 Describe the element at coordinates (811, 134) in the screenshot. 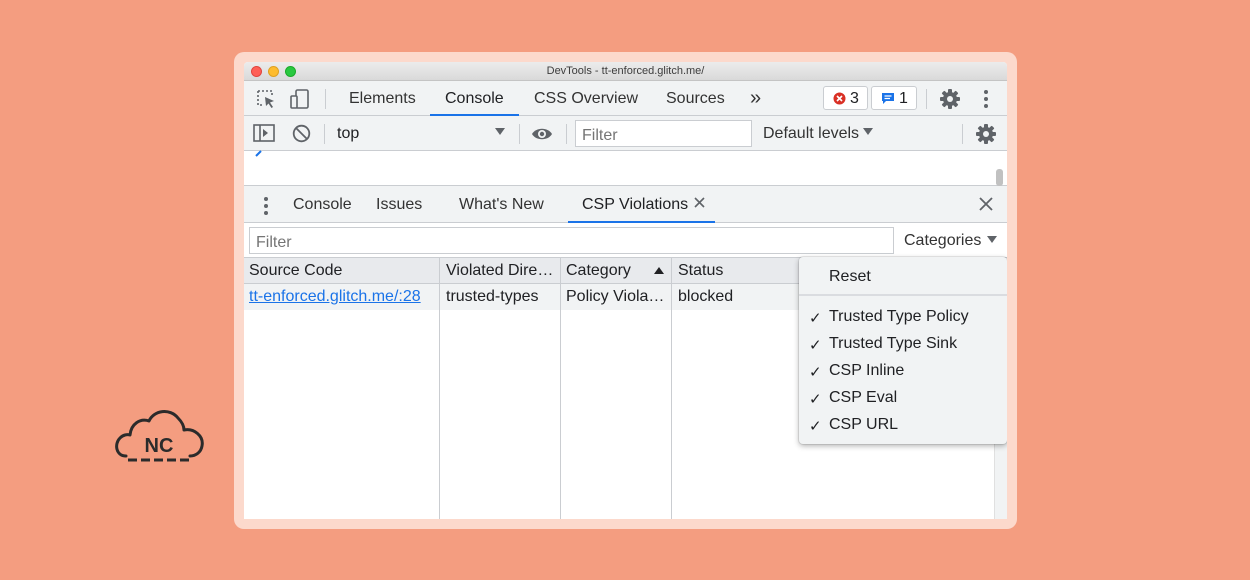

I see `default-levels-dropdown: Default levels` at that location.